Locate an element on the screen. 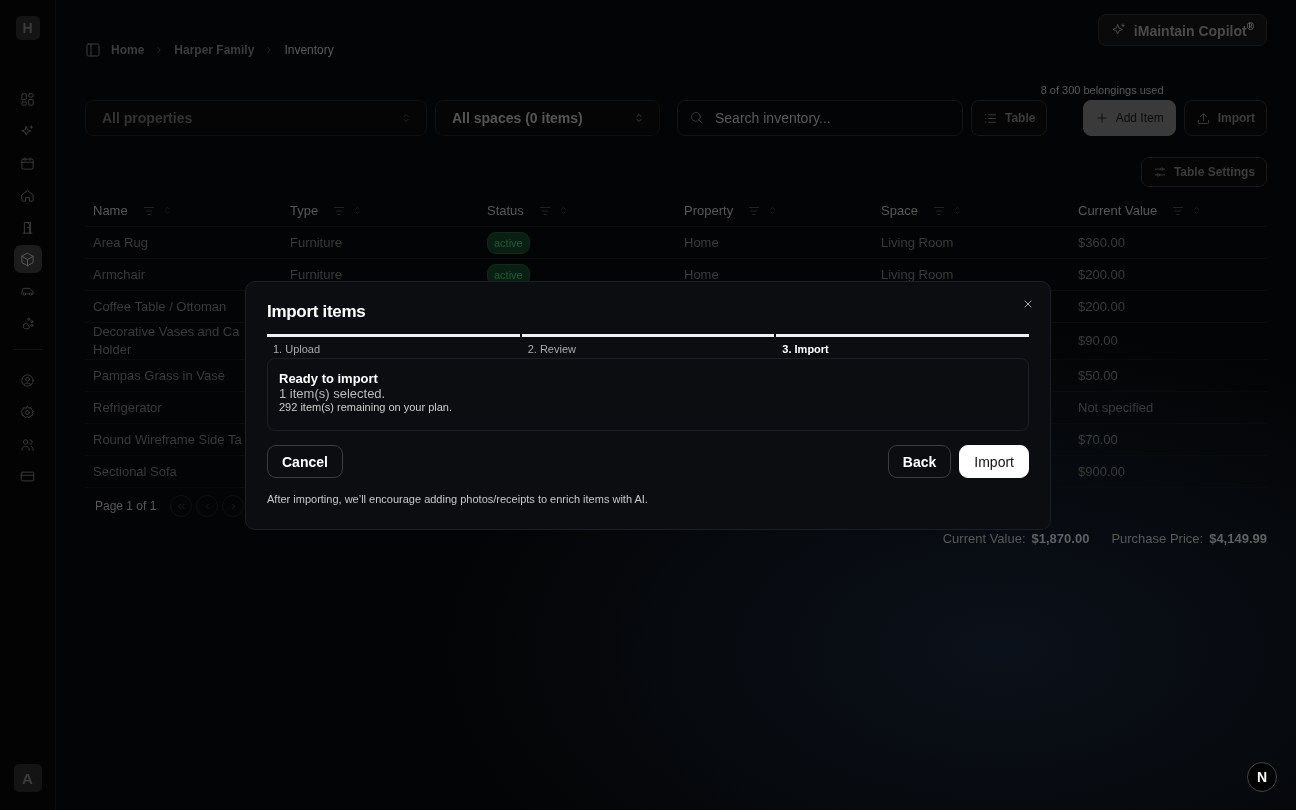 The image size is (1296, 810). breadcrumb-link: Home is located at coordinates (128, 50).